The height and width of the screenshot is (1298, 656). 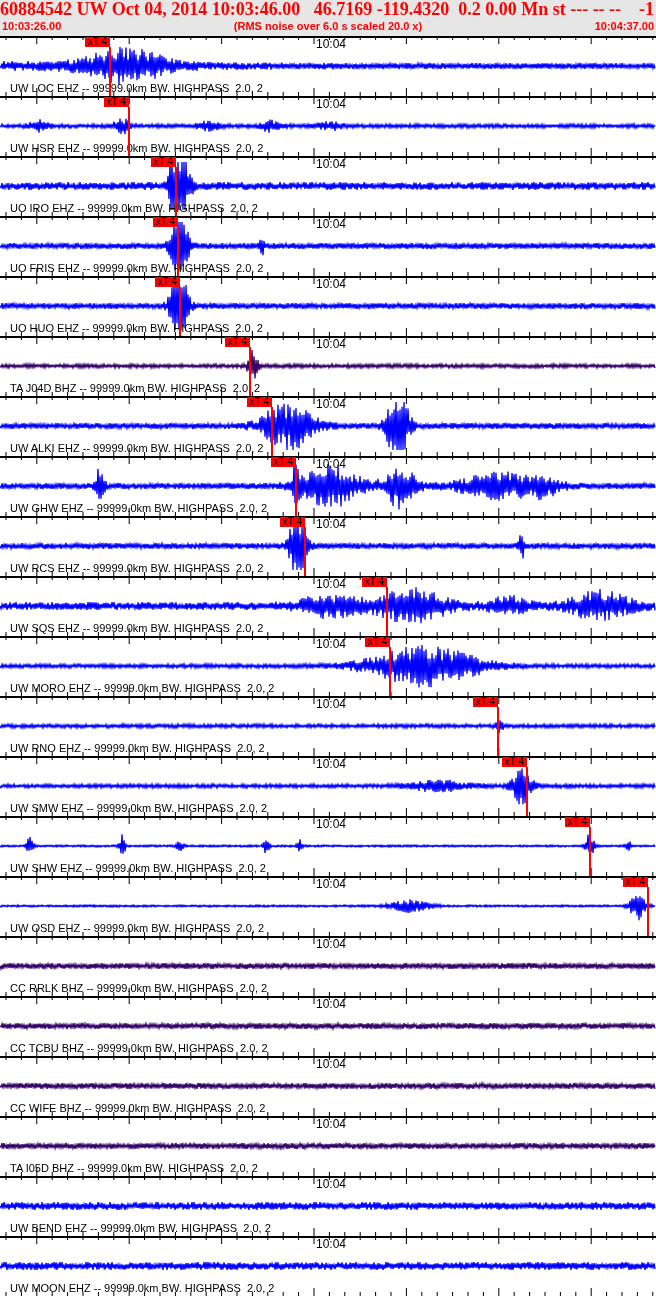 I want to click on station-label: UW RCS EHZ -- 99999.0km BW. HIGHPASS 2.0, 2, so click(x=137, y=568).